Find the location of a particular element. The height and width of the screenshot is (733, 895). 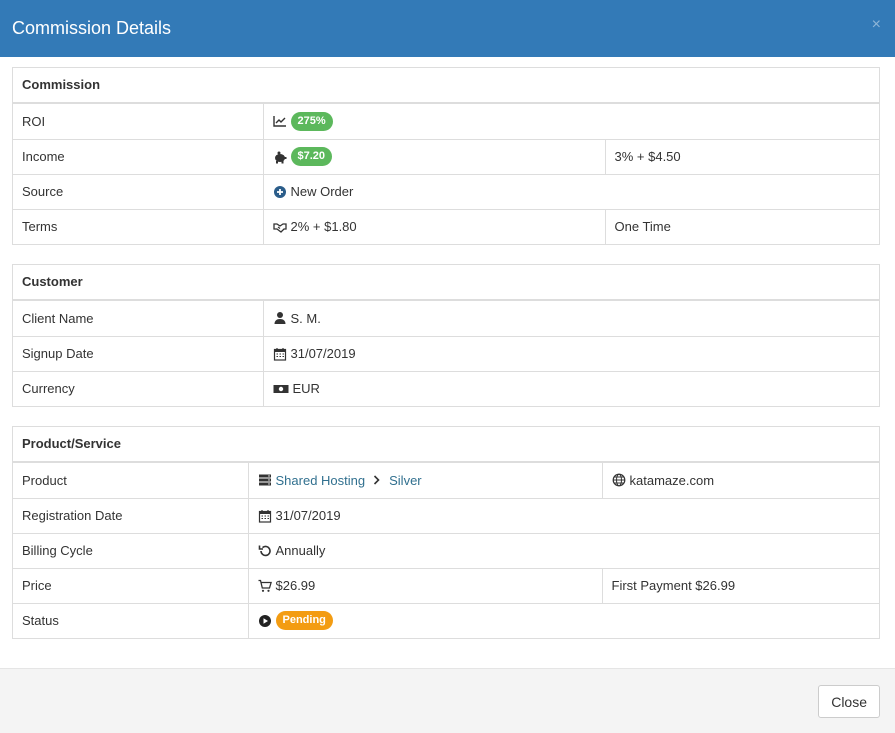

table-row: Billing Cycle Annually is located at coordinates (446, 550).